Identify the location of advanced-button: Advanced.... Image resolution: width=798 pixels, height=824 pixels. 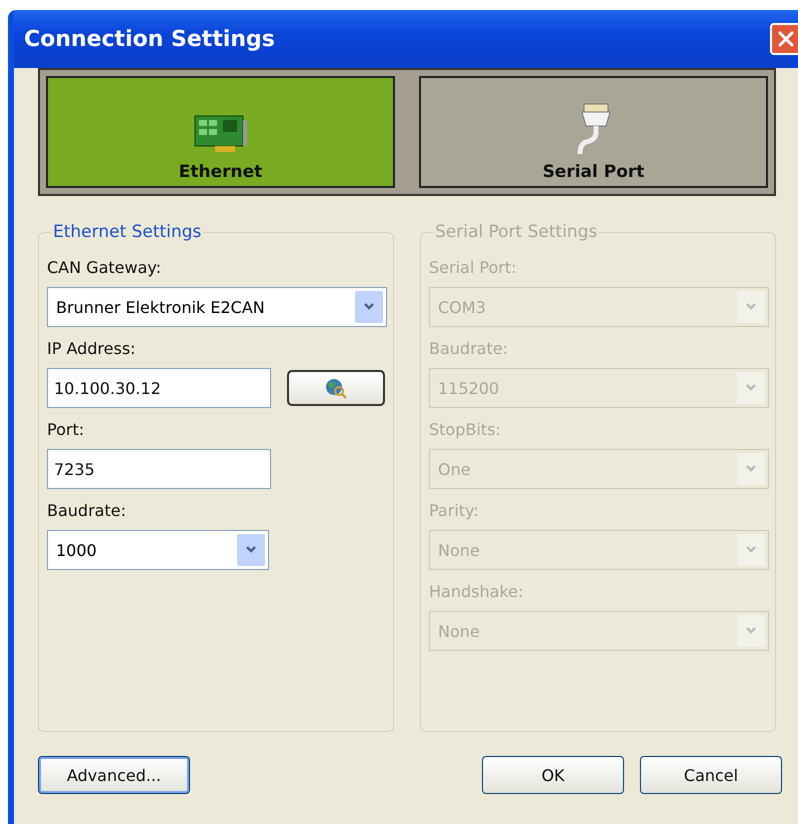
(114, 775).